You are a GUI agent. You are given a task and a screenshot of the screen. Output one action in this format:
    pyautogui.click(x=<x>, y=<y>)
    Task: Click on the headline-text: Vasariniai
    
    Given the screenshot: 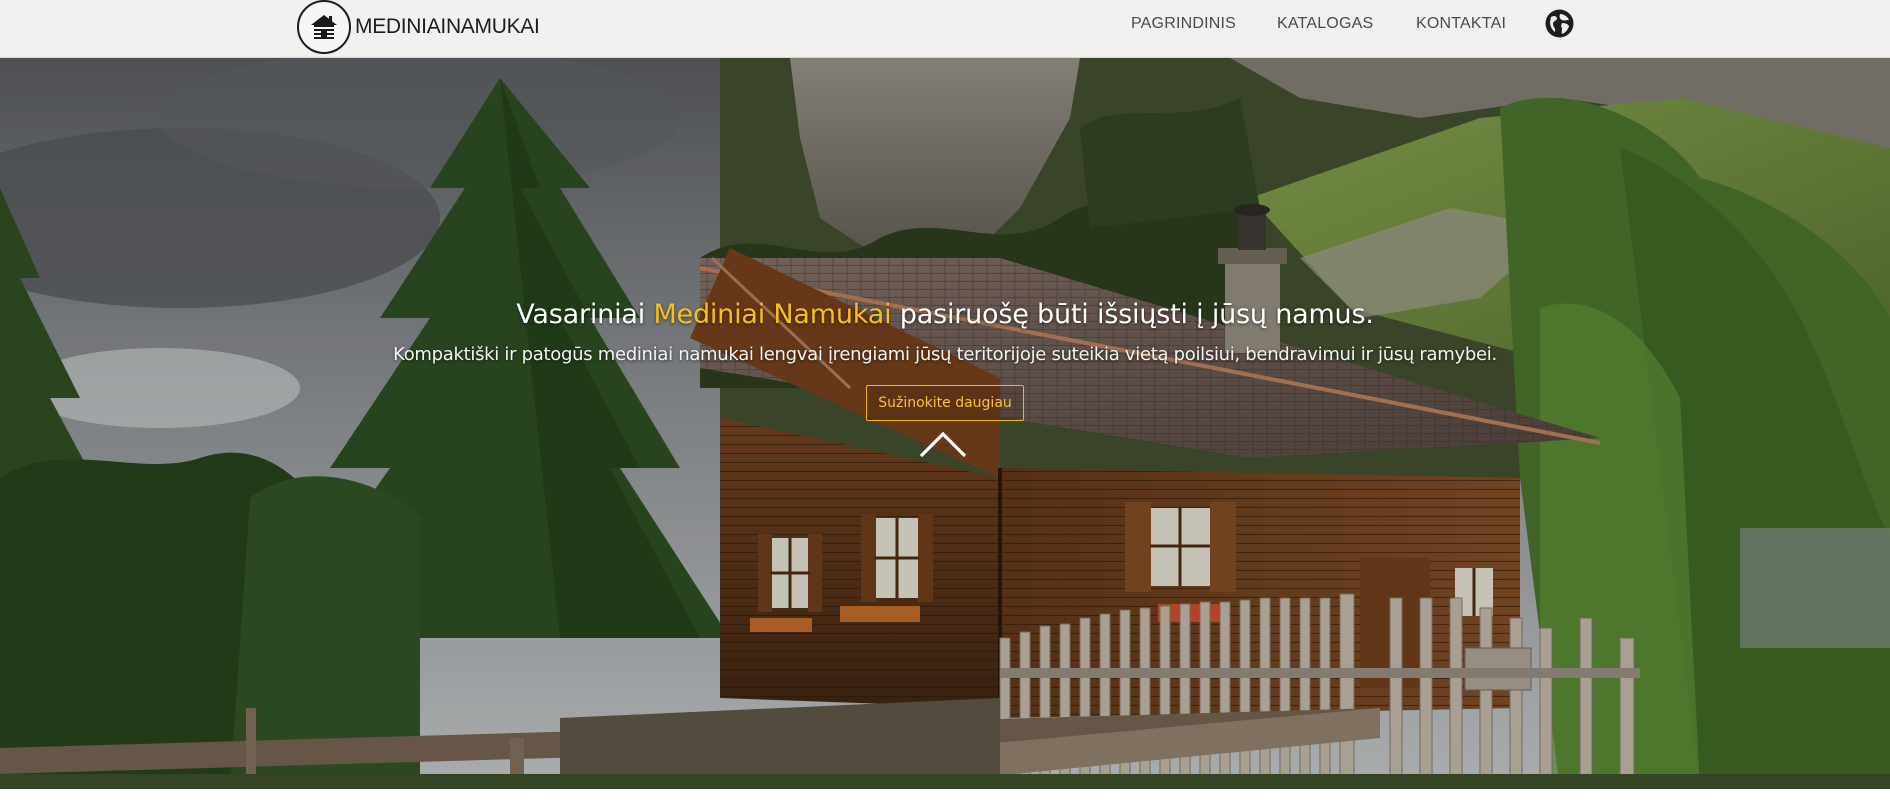 What is the action you would take?
    pyautogui.click(x=585, y=314)
    